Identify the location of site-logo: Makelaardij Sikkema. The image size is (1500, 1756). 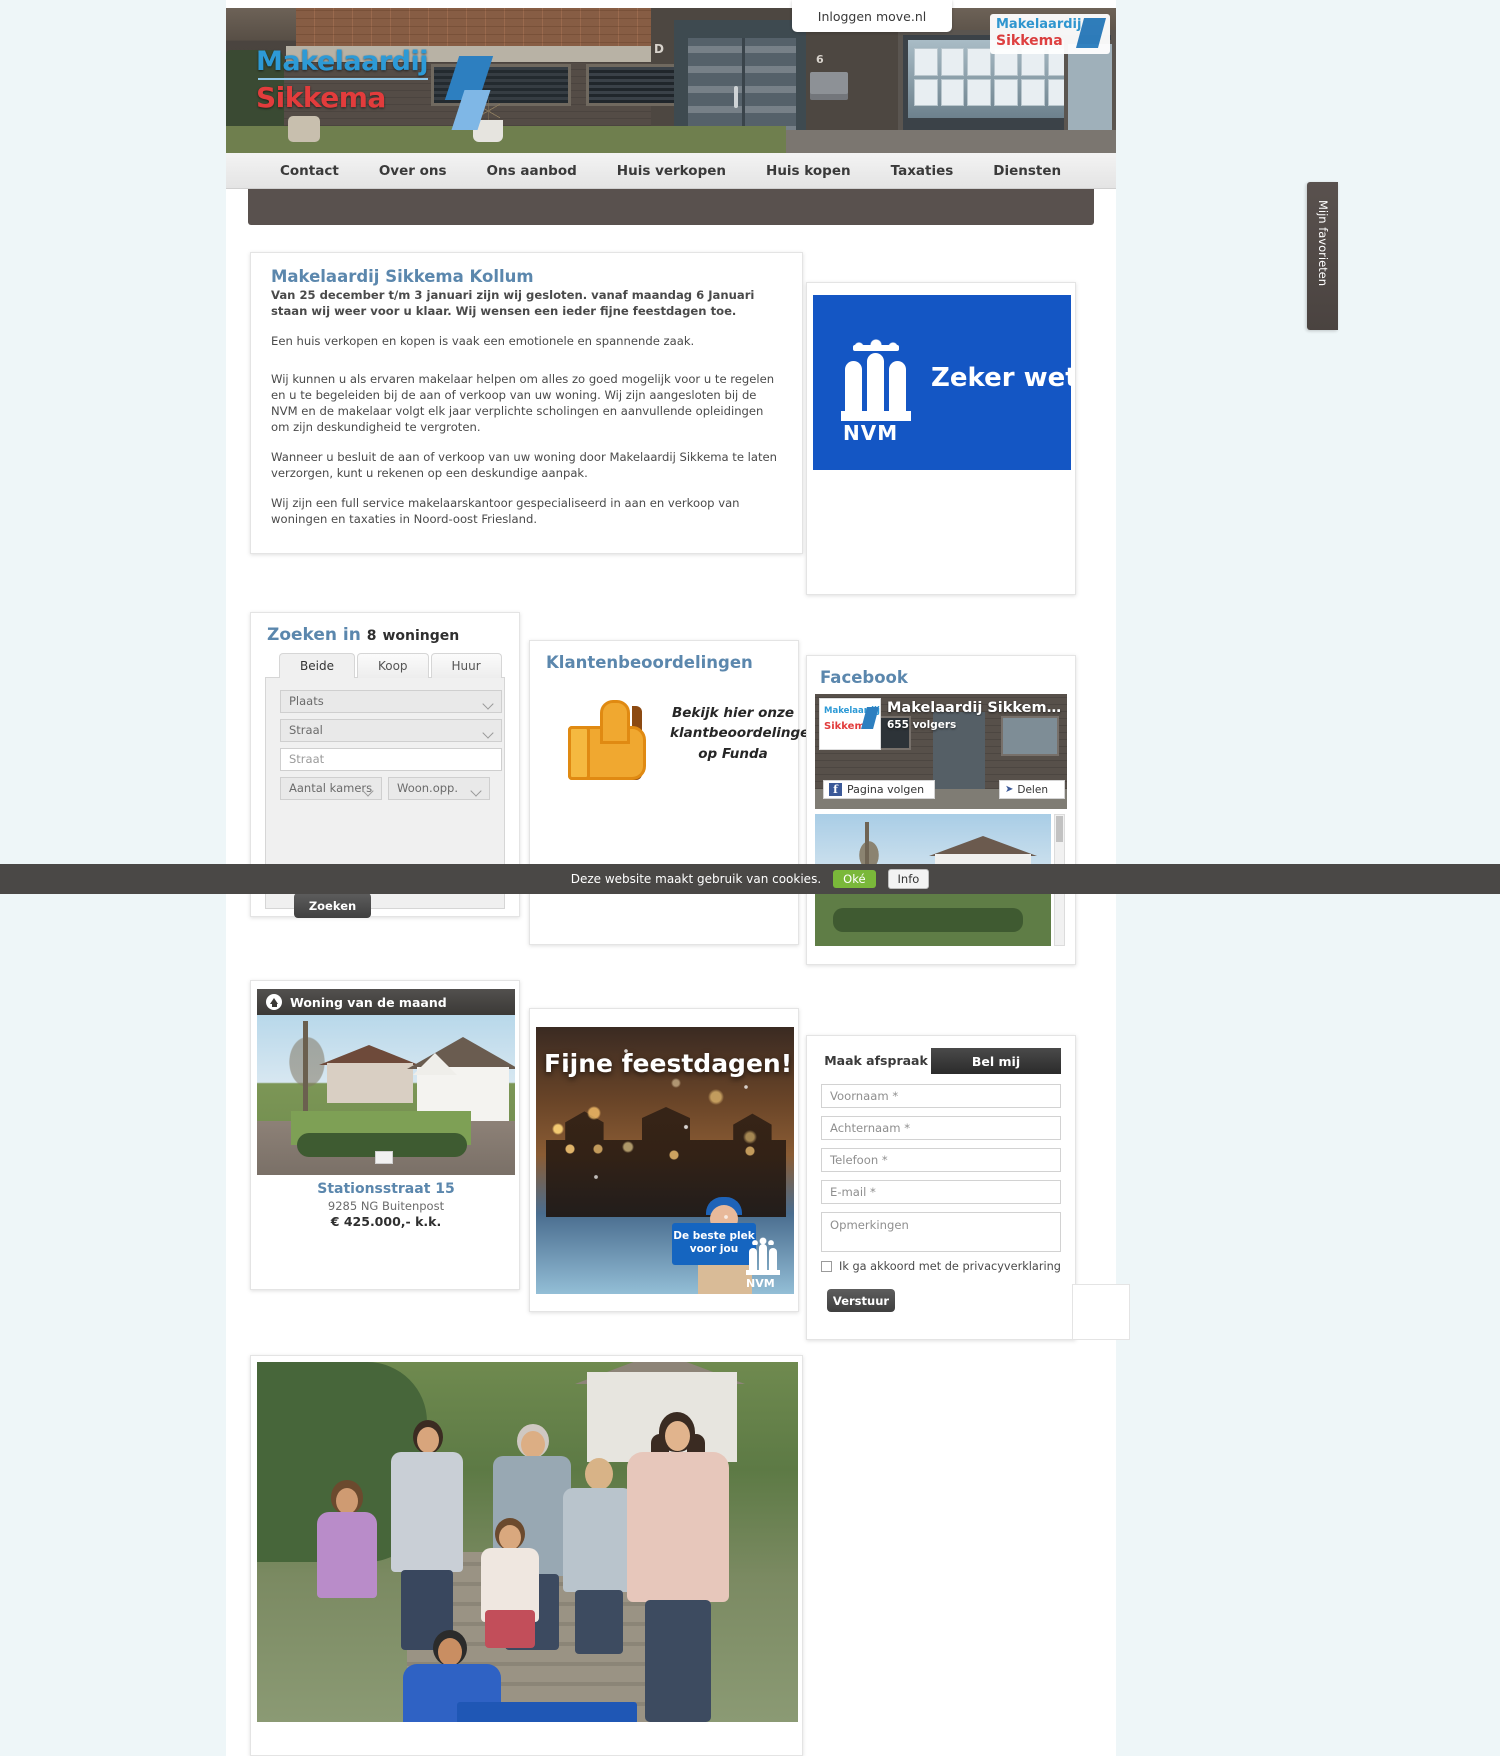
(376, 88).